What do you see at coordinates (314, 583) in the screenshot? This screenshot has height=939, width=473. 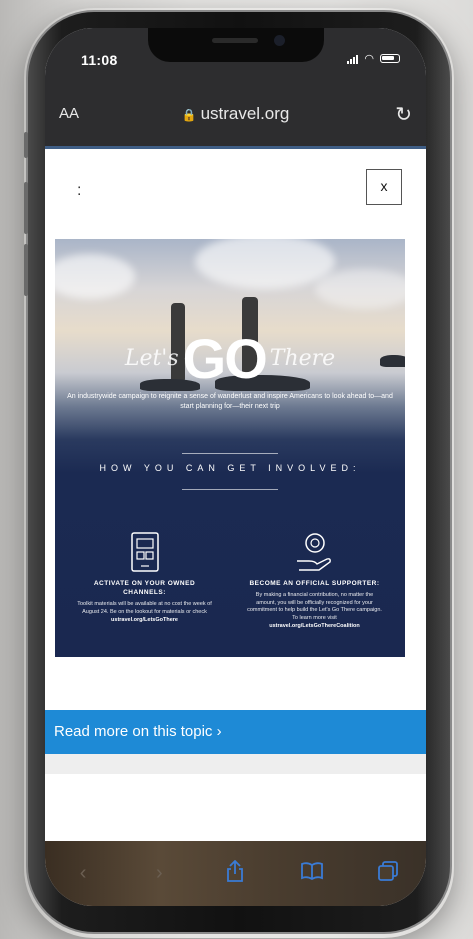 I see `official-supporter-title: BECOME AN OFFICIAL SUPPORTER:` at bounding box center [314, 583].